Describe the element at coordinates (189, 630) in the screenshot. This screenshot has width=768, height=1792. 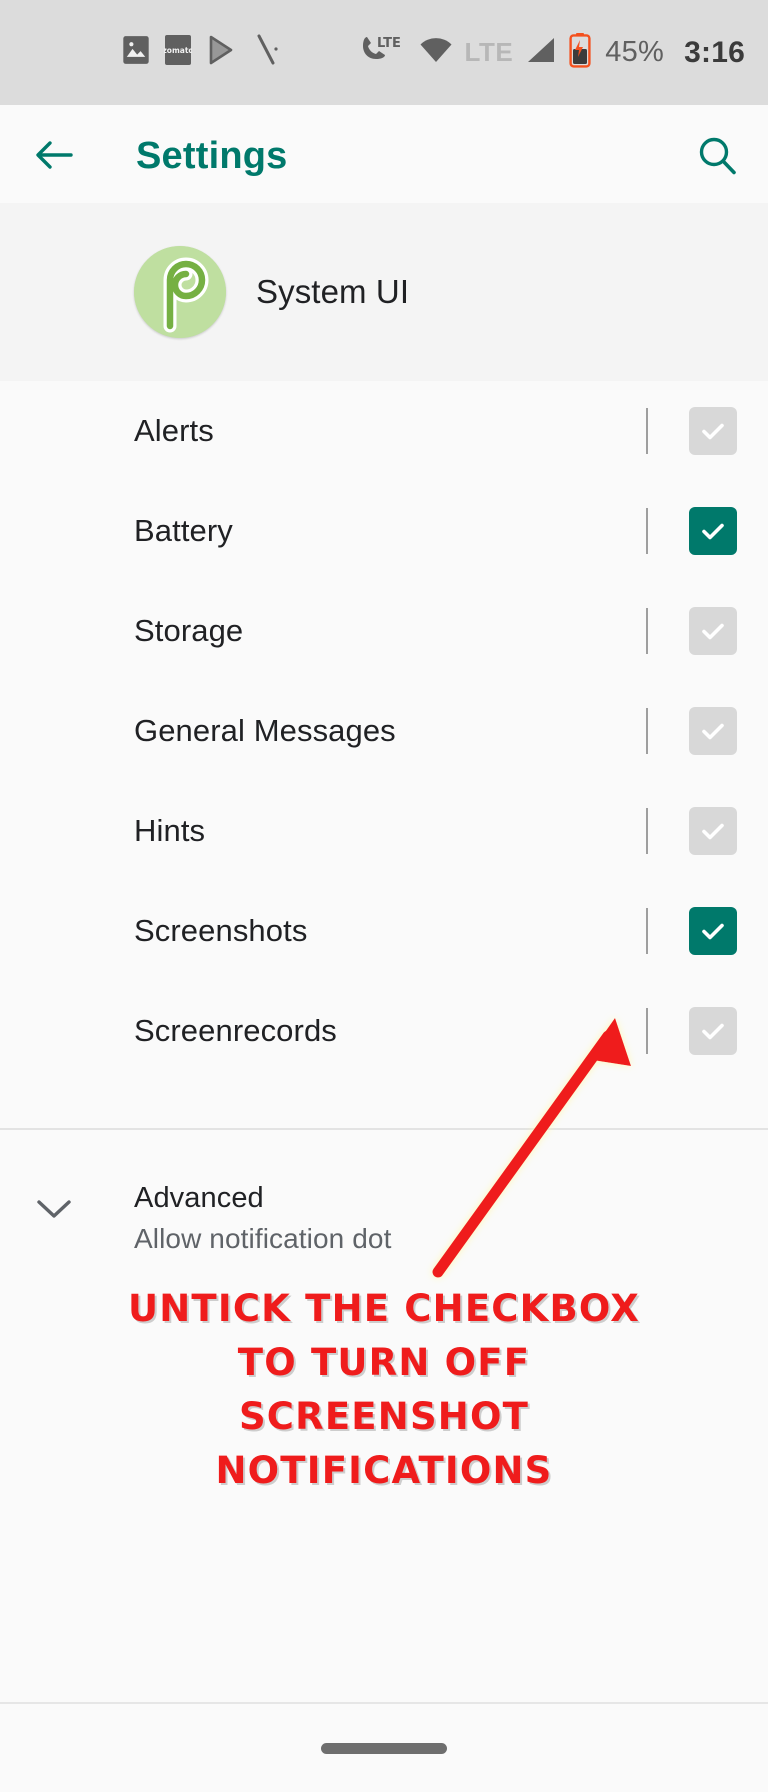
I see `channel-label: Storage` at that location.